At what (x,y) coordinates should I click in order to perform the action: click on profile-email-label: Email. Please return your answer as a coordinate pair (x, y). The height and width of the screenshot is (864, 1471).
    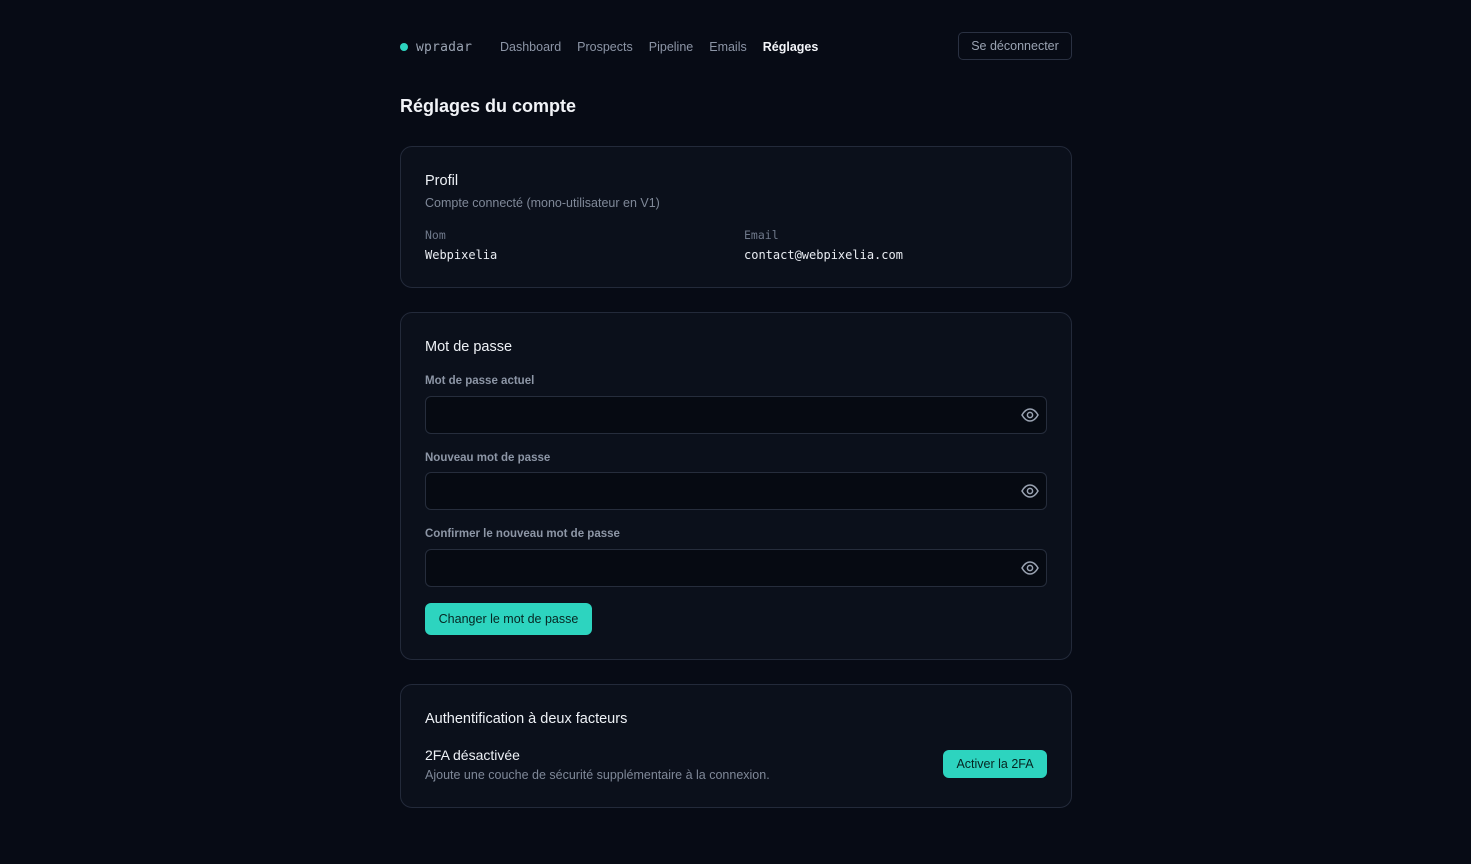
    Looking at the image, I should click on (761, 235).